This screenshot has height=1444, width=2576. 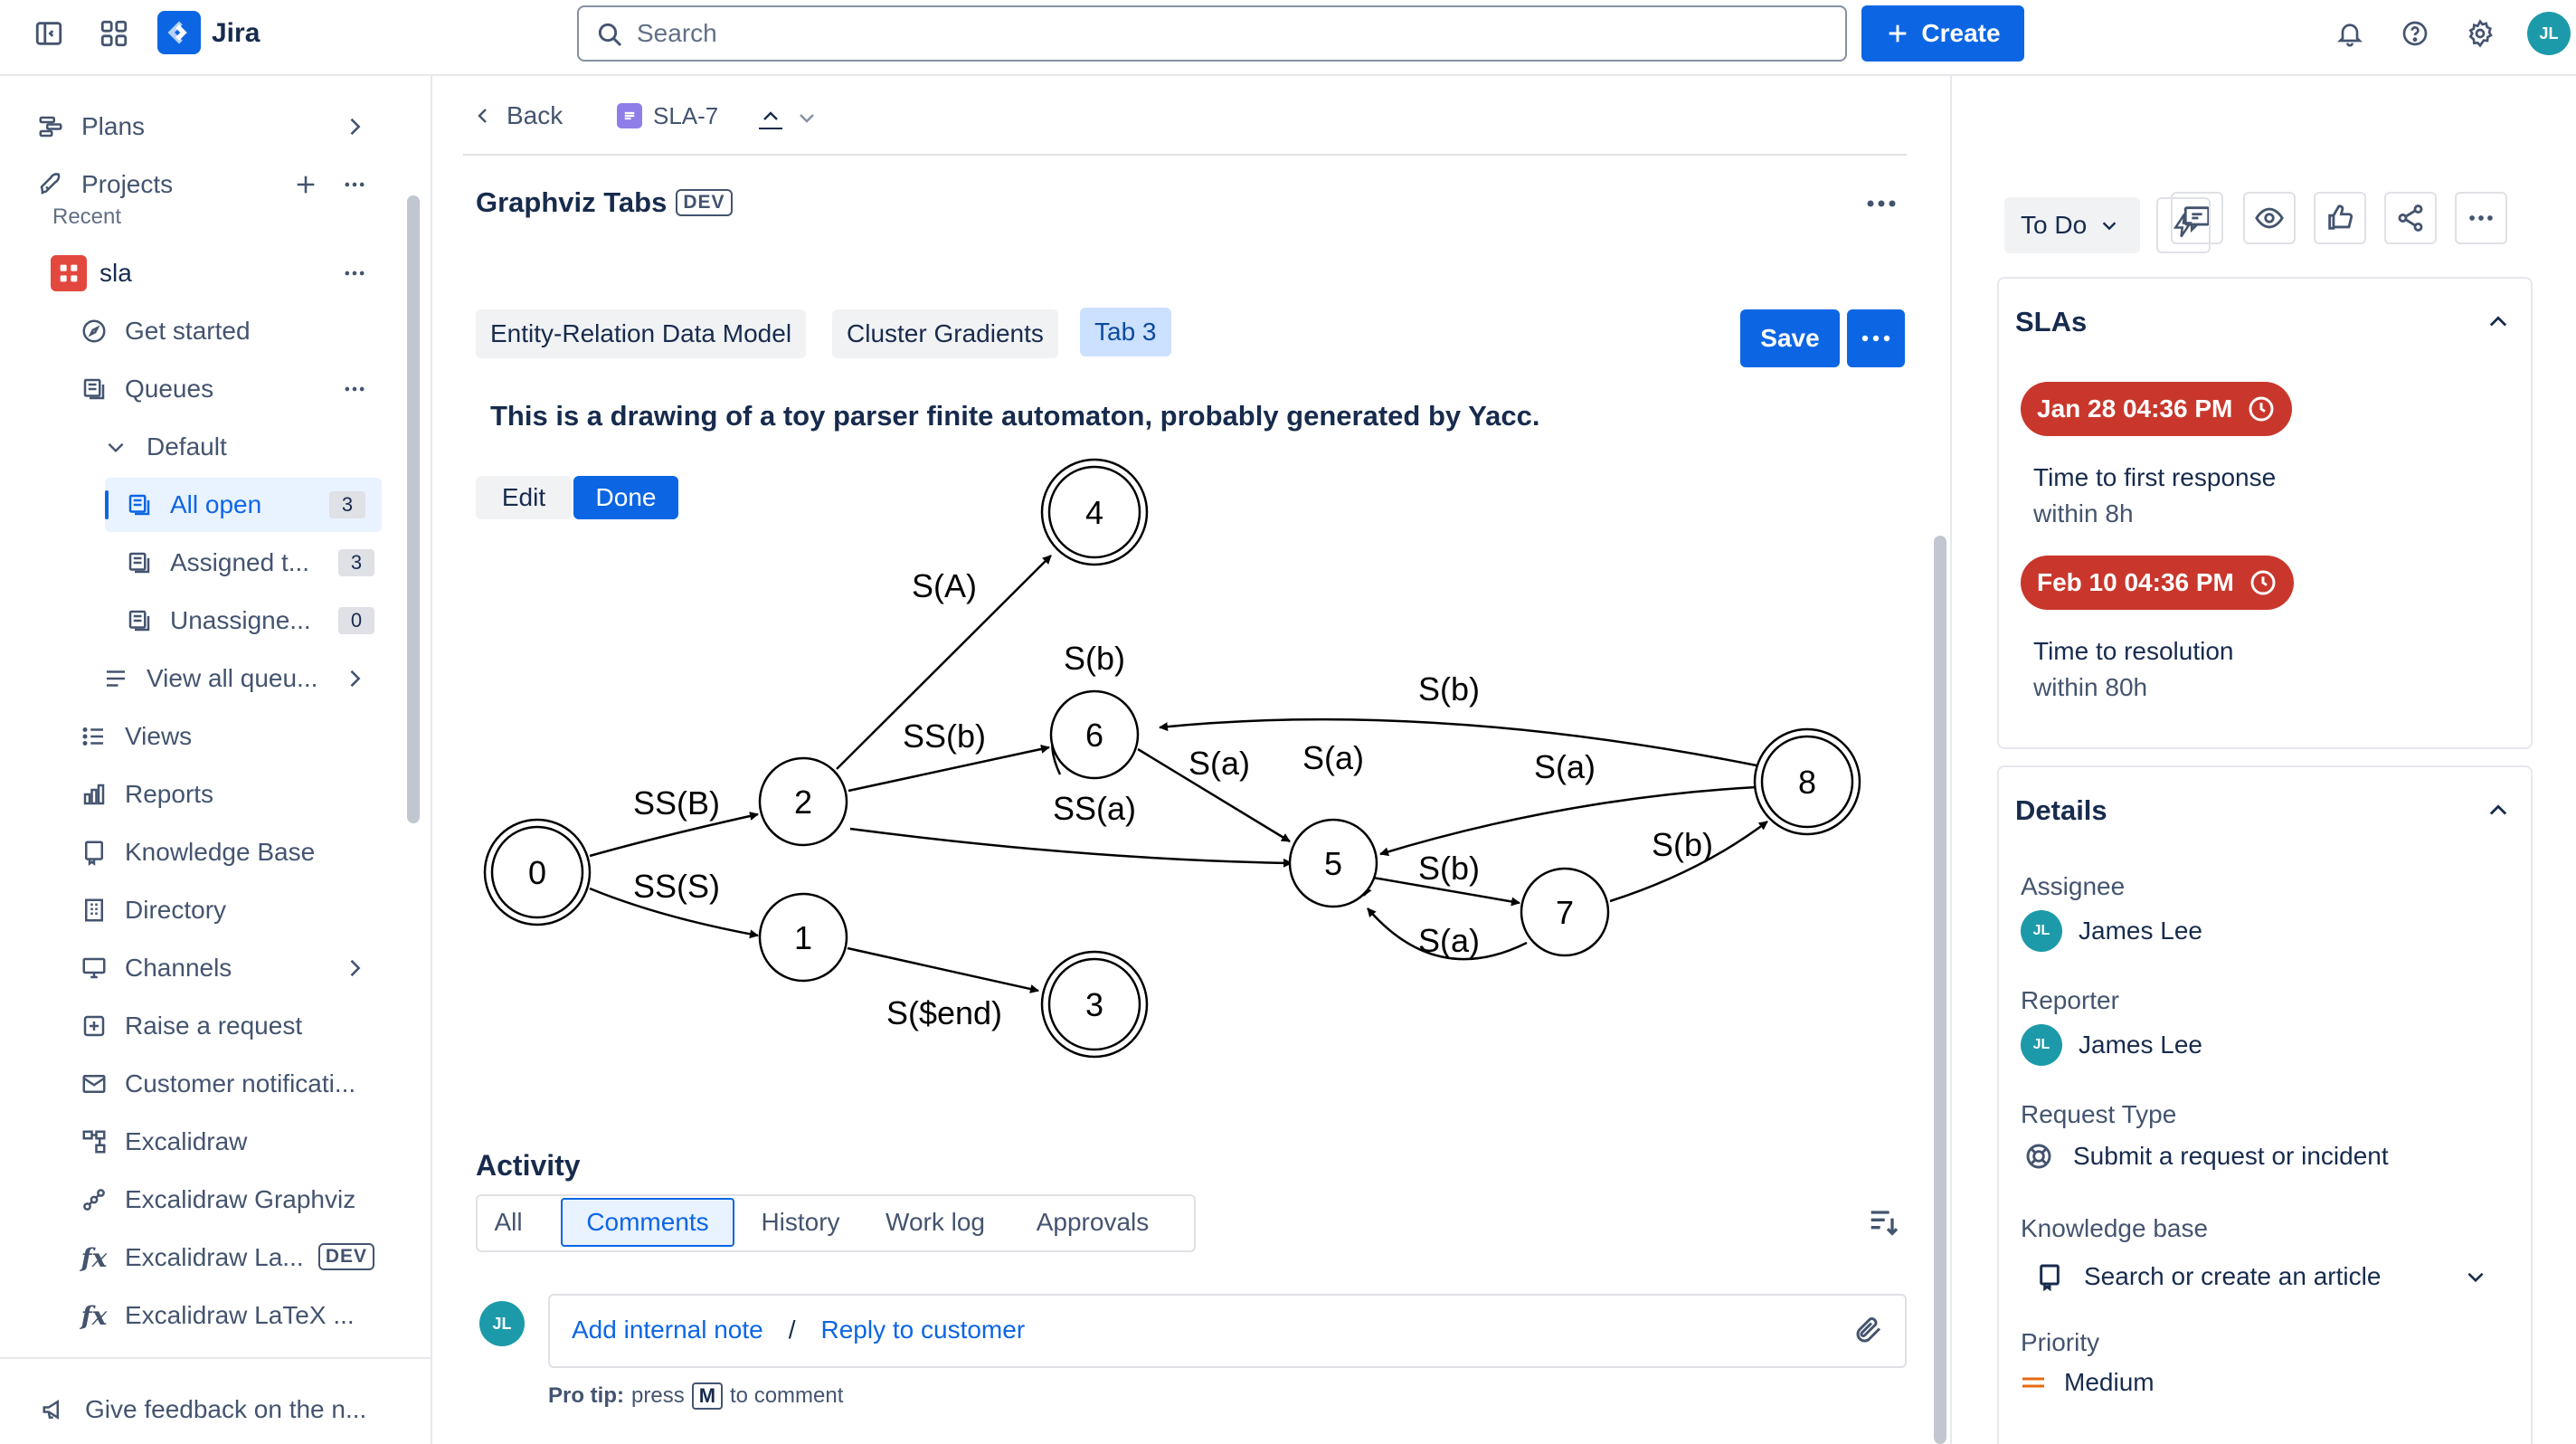 What do you see at coordinates (1092, 1222) in the screenshot?
I see `activity-tab-approvals: Approvals` at bounding box center [1092, 1222].